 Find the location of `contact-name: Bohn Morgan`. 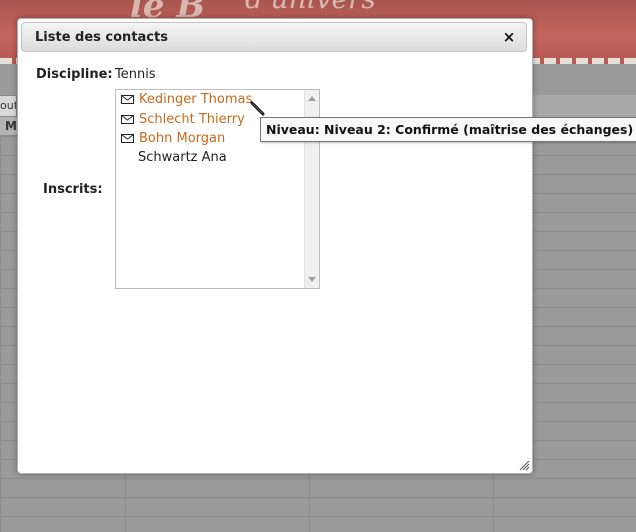

contact-name: Bohn Morgan is located at coordinates (182, 138).